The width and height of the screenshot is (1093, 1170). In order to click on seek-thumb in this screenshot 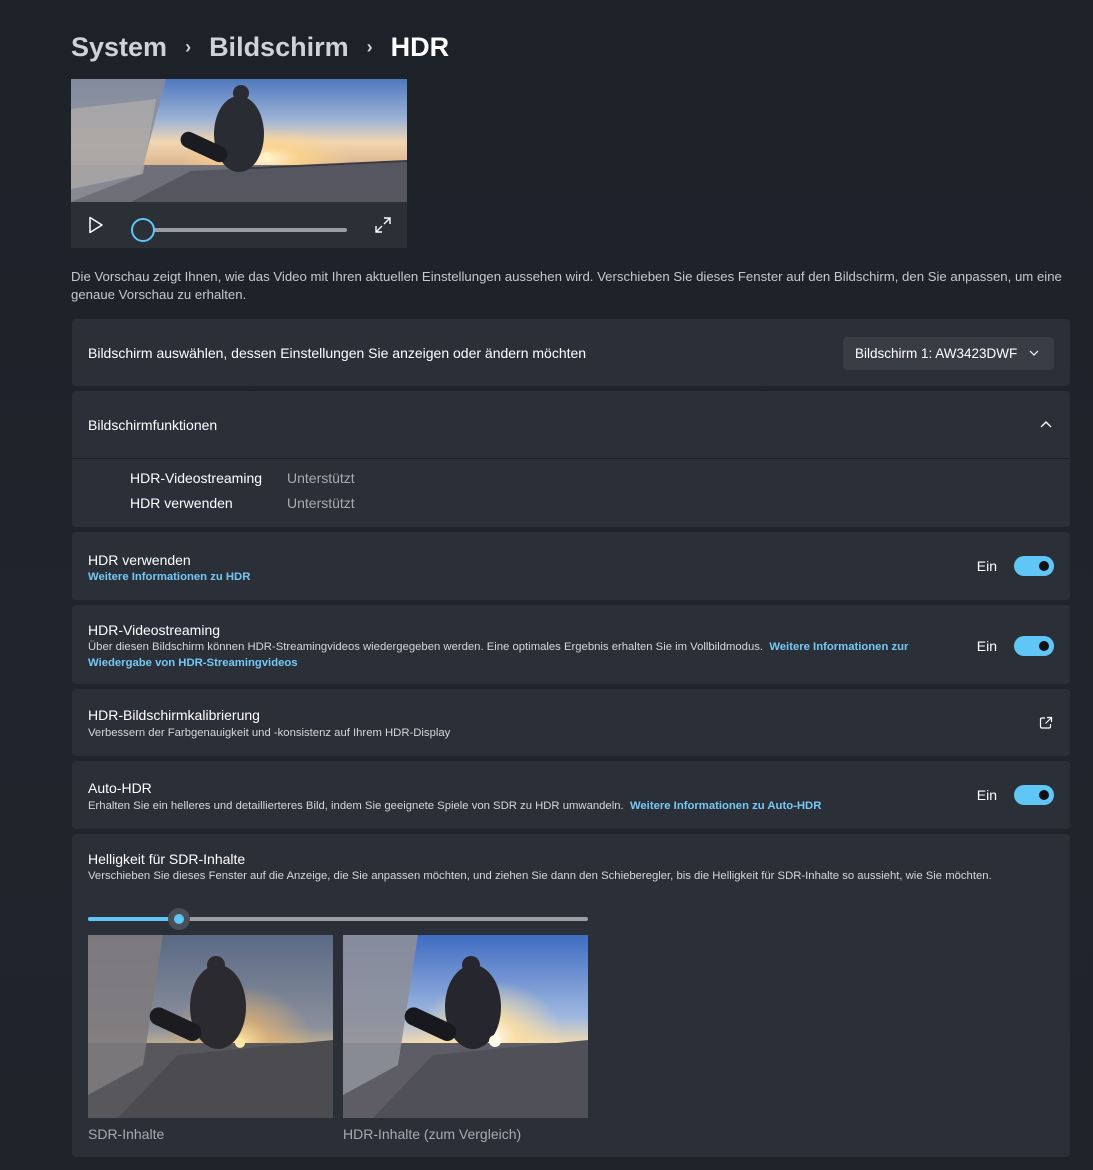, I will do `click(143, 230)`.